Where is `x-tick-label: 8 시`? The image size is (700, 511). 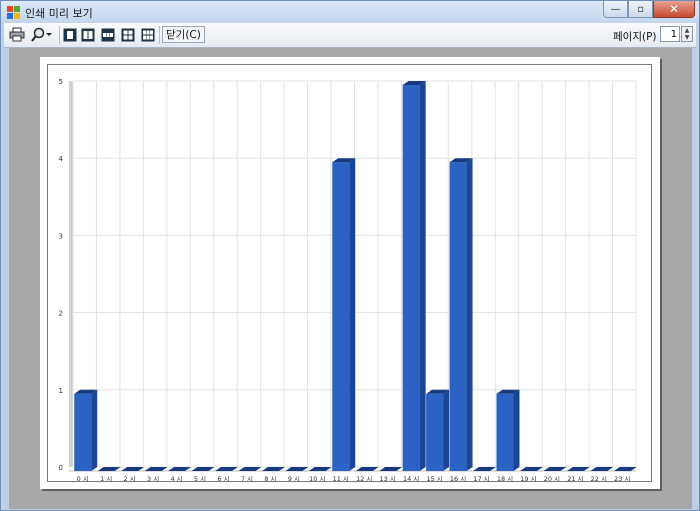 x-tick-label: 8 시 is located at coordinates (270, 479).